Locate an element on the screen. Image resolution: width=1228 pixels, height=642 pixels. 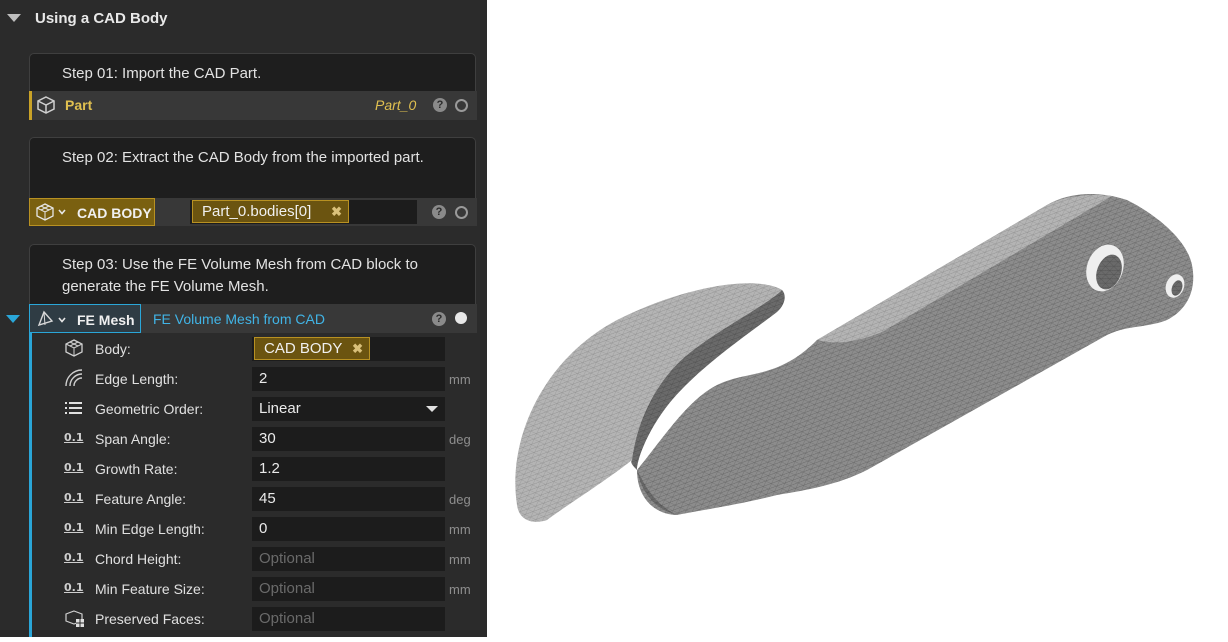
status-filled-icon is located at coordinates (461, 318).